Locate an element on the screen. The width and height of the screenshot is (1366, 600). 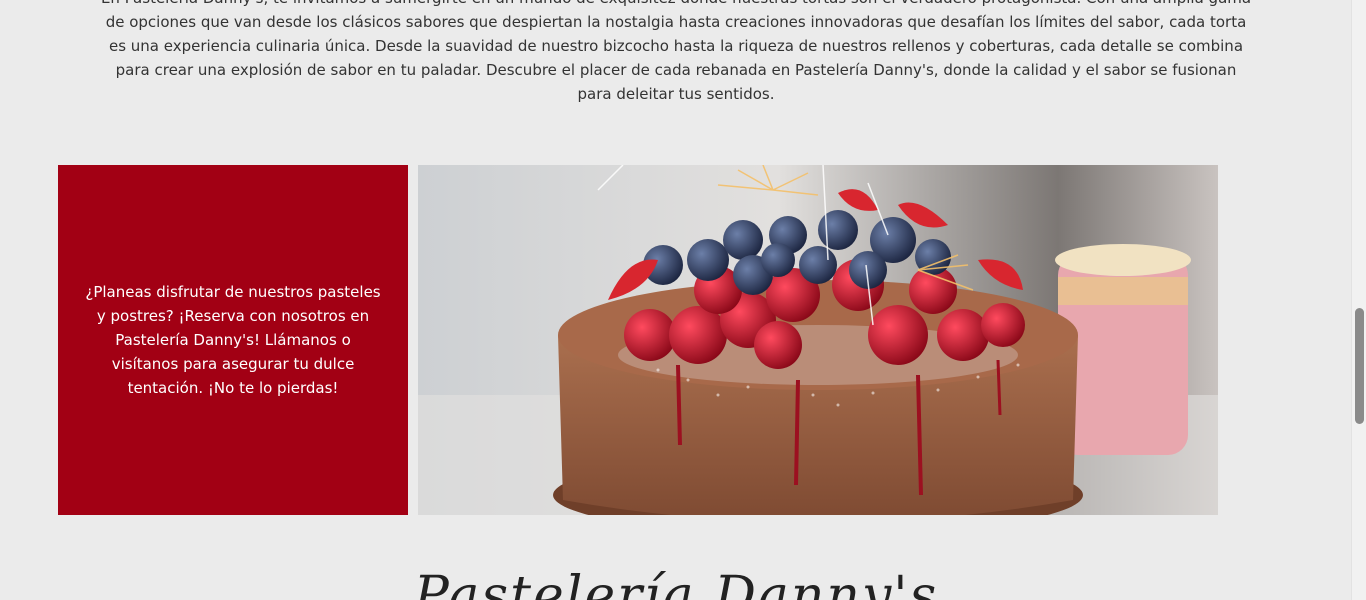
scrollbar-thumb is located at coordinates (1359, 366).